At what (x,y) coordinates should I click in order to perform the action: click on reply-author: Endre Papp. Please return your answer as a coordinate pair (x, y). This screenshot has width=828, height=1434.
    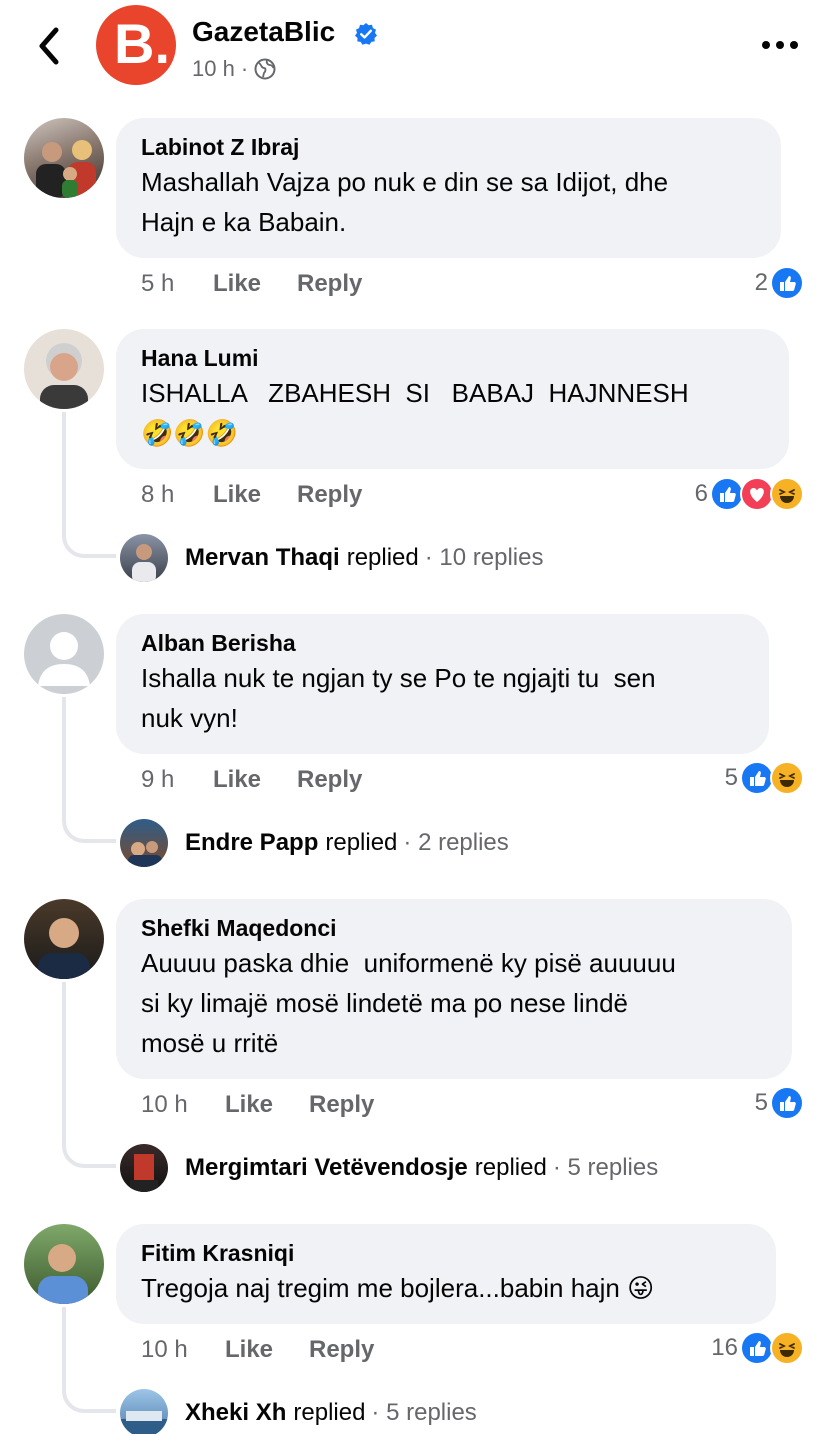
    Looking at the image, I should click on (252, 842).